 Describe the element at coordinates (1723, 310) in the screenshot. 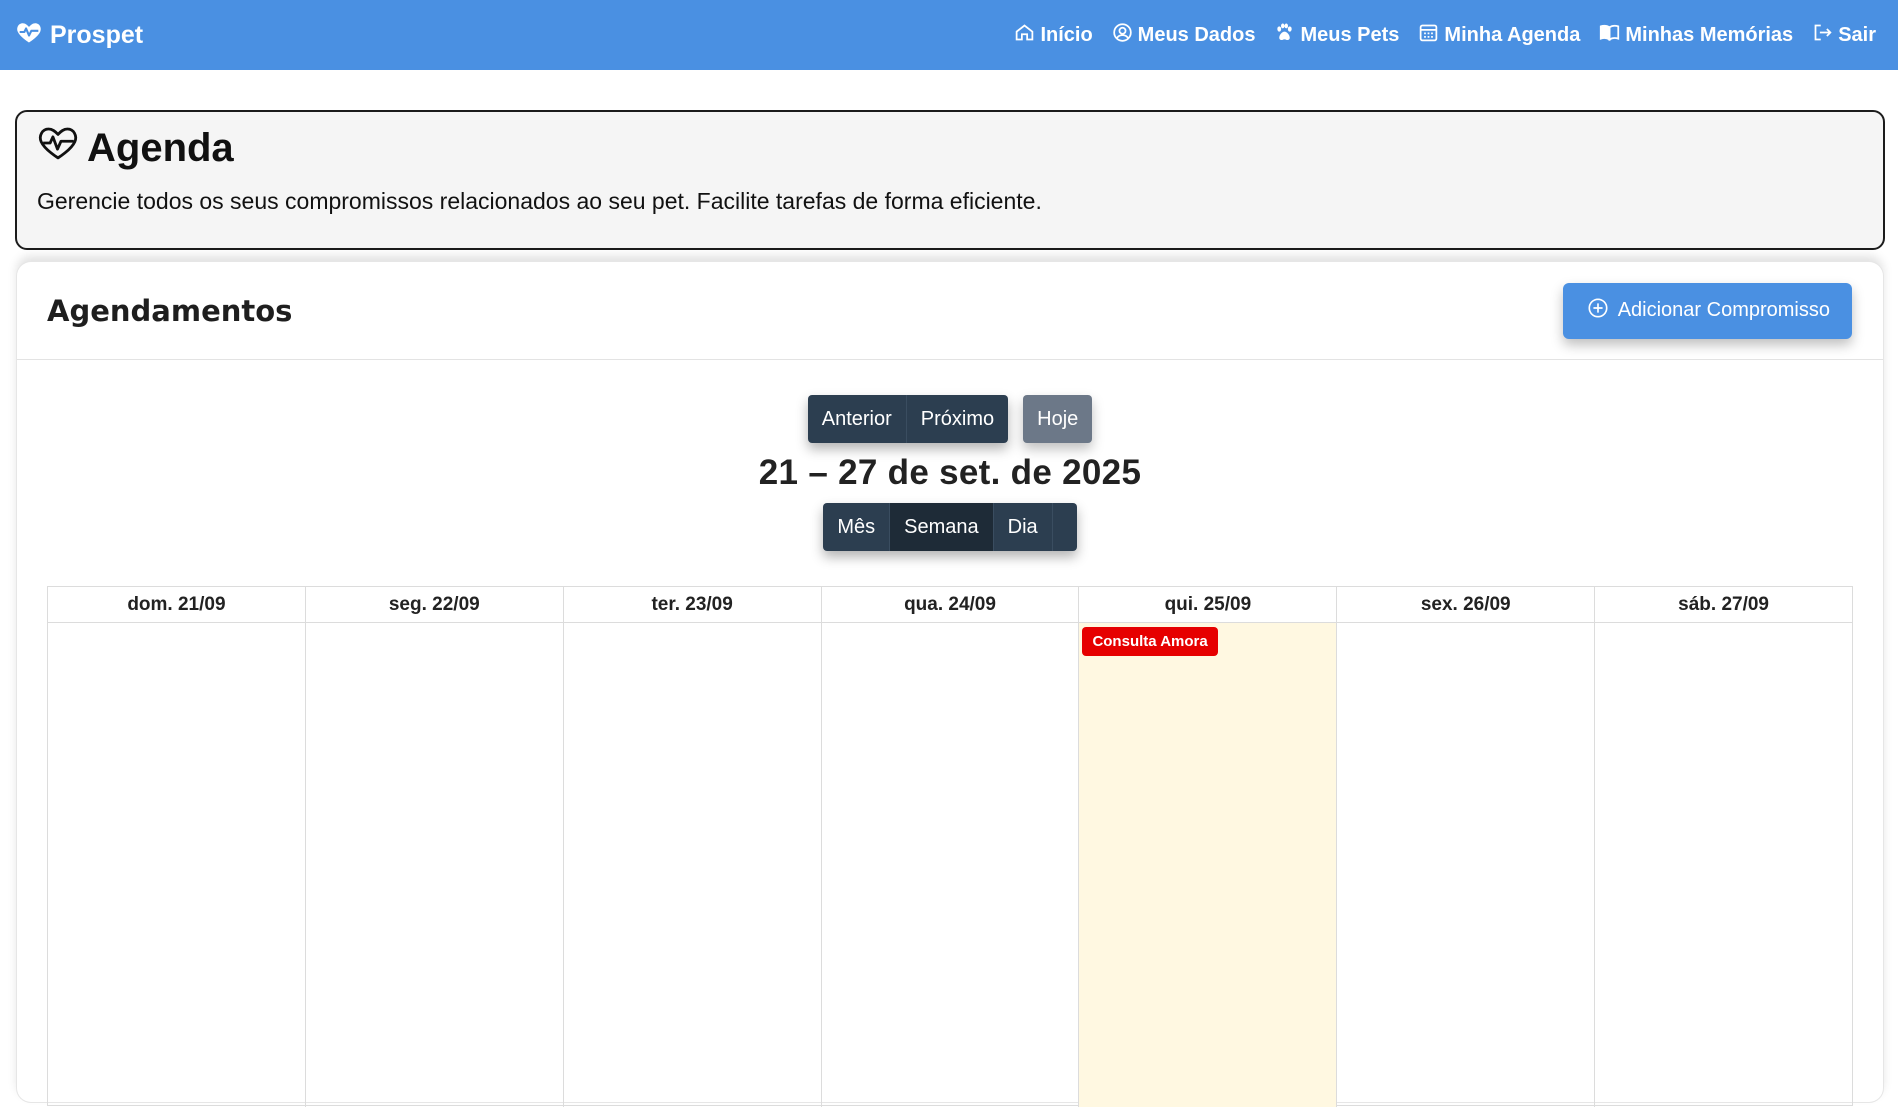

I see `add-appointment-label: Adicionar Compromisso` at that location.